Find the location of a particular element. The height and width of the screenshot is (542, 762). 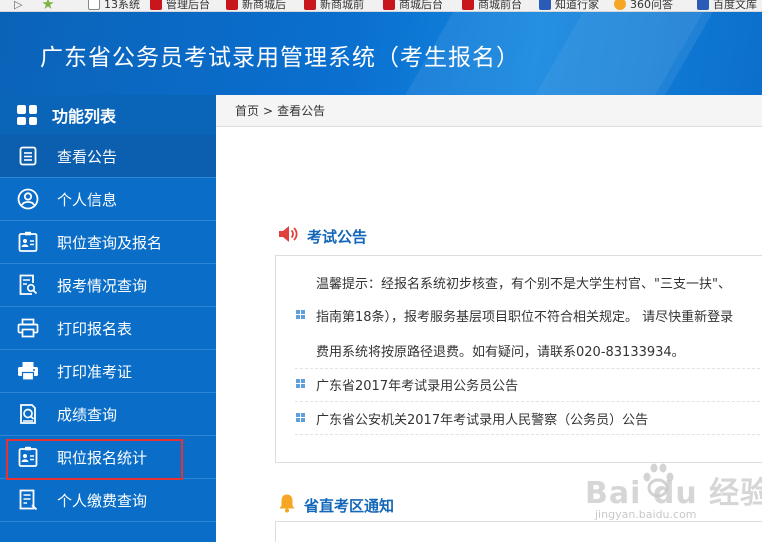

bookmark-item: 商城后台 is located at coordinates (413, 5).